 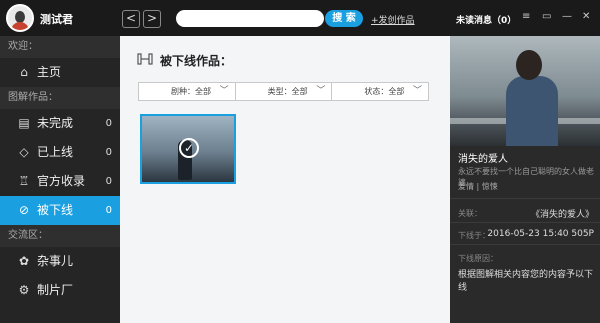 I want to click on sidebar-item-label: 已上线, so click(x=55, y=152).